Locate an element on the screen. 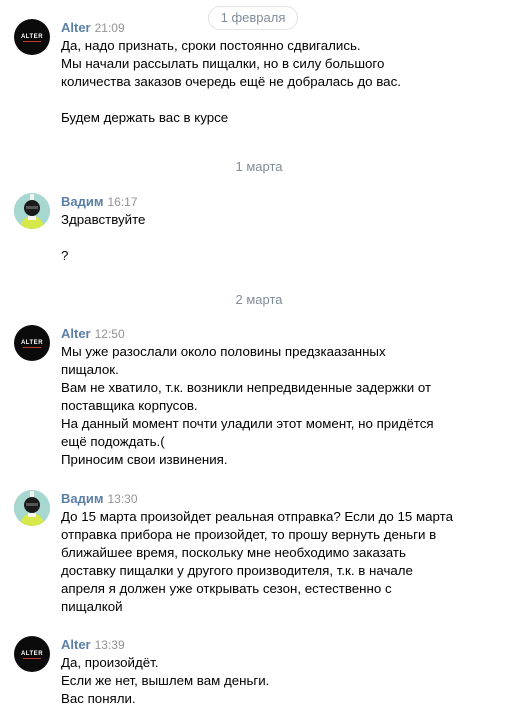 The image size is (518, 716). message-header: Alter 12:50 is located at coordinates (93, 334).